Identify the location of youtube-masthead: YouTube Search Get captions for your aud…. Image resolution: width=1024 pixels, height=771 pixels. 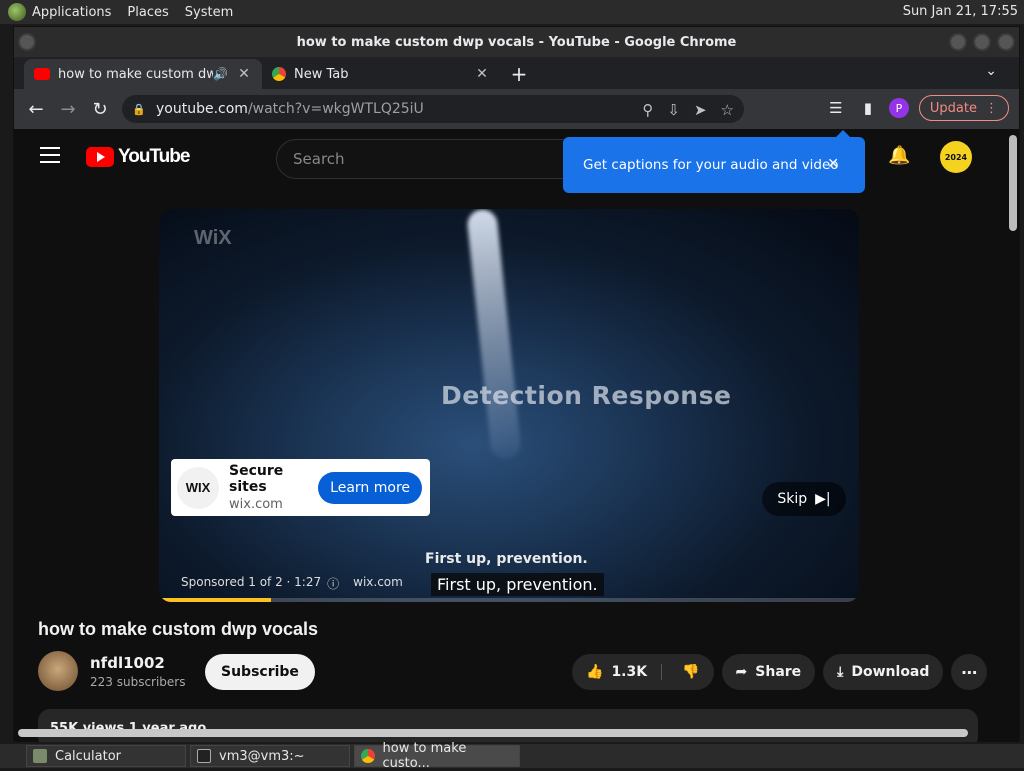
(509, 161).